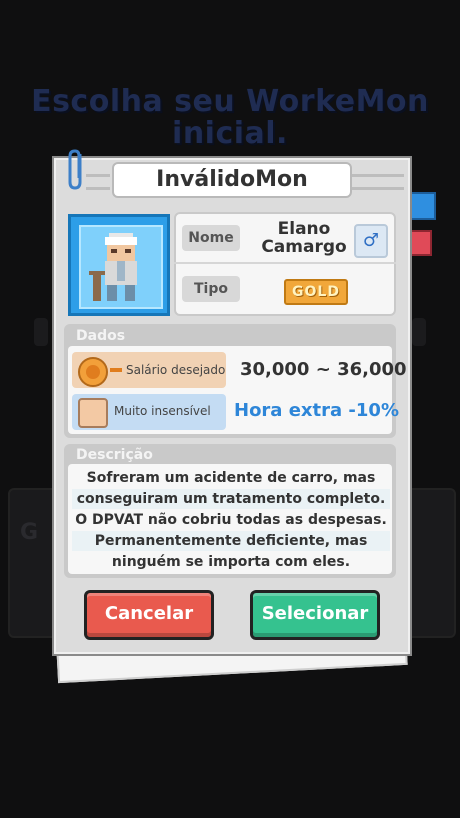 Image resolution: width=460 pixels, height=818 pixels. I want to click on character-sprite-icon, so click(113, 267).